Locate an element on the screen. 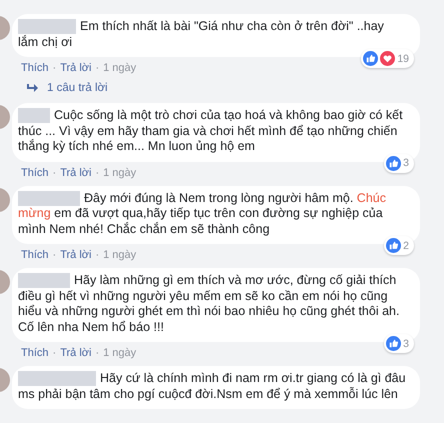 Image resolution: width=444 pixels, height=423 pixels. comment-text: Em thích nhất là bài "Giá như cha còn ở trên đời" ..hay lắm chị ơi is located at coordinates (201, 34).